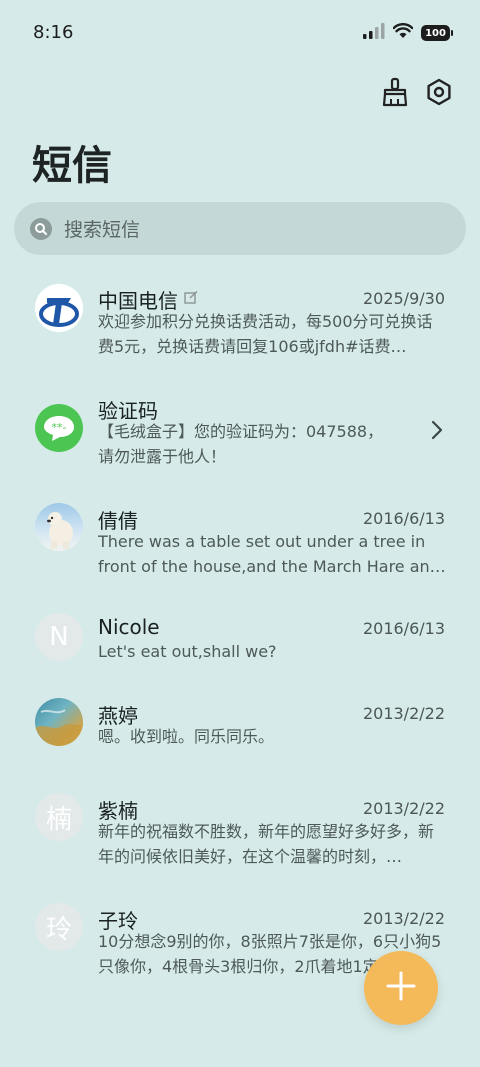  Describe the element at coordinates (53, 32) in the screenshot. I see `status-time: 8:16` at that location.